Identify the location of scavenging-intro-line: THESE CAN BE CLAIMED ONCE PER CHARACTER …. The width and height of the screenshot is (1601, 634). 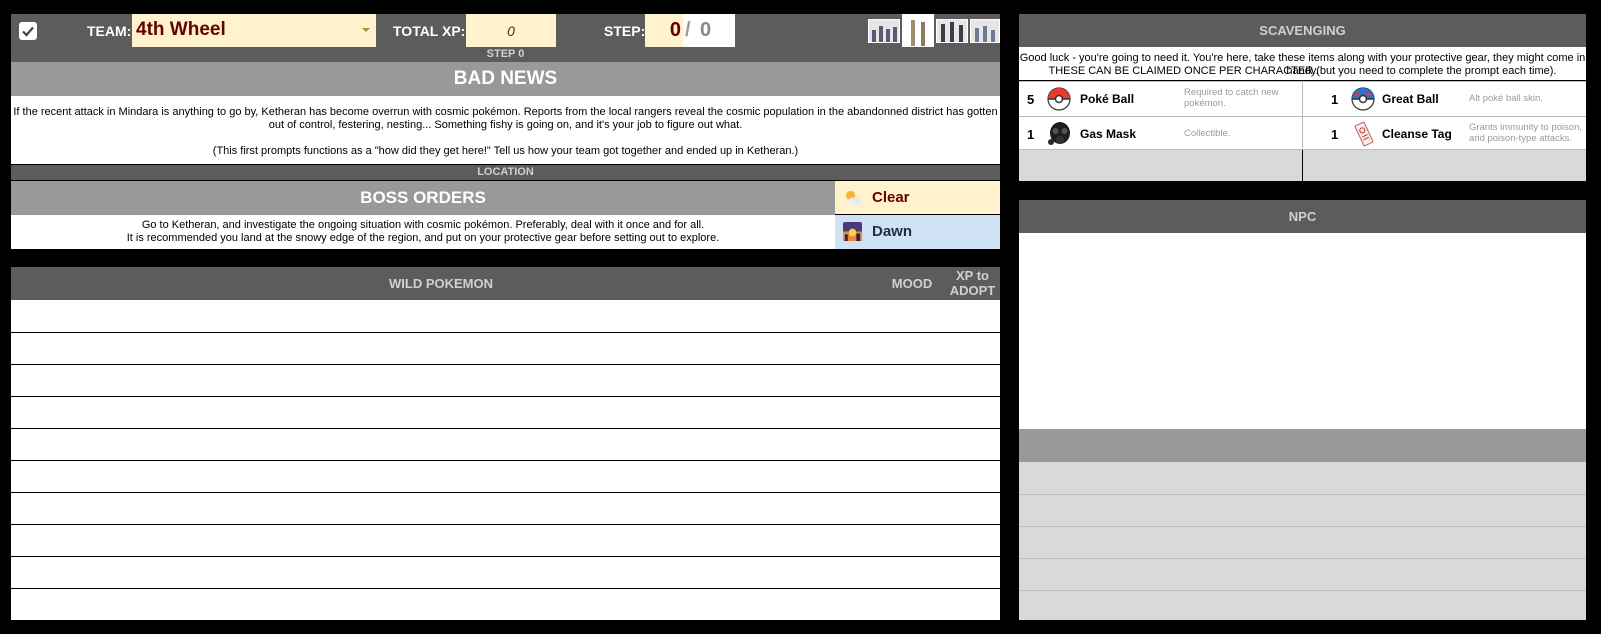
(1302, 71).